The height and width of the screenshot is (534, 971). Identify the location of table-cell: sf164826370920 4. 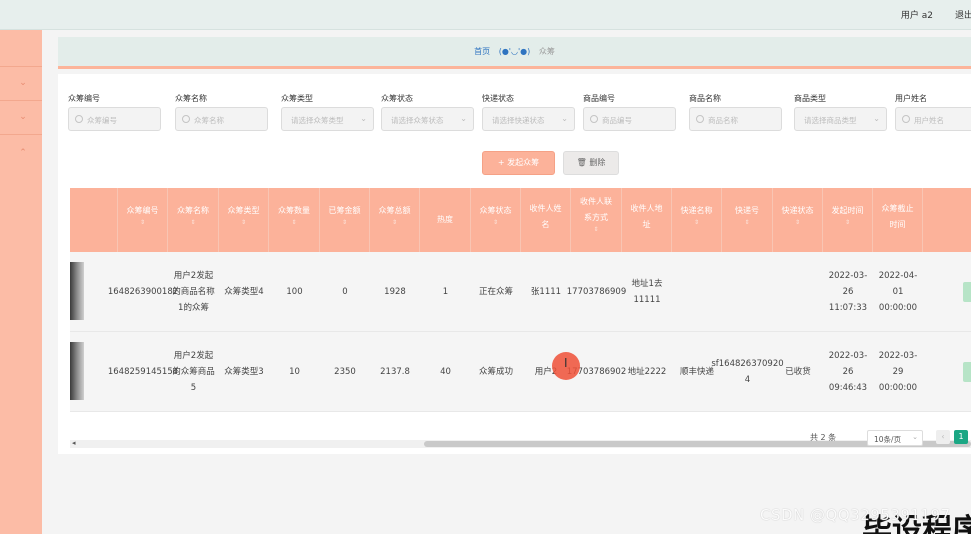
(747, 372).